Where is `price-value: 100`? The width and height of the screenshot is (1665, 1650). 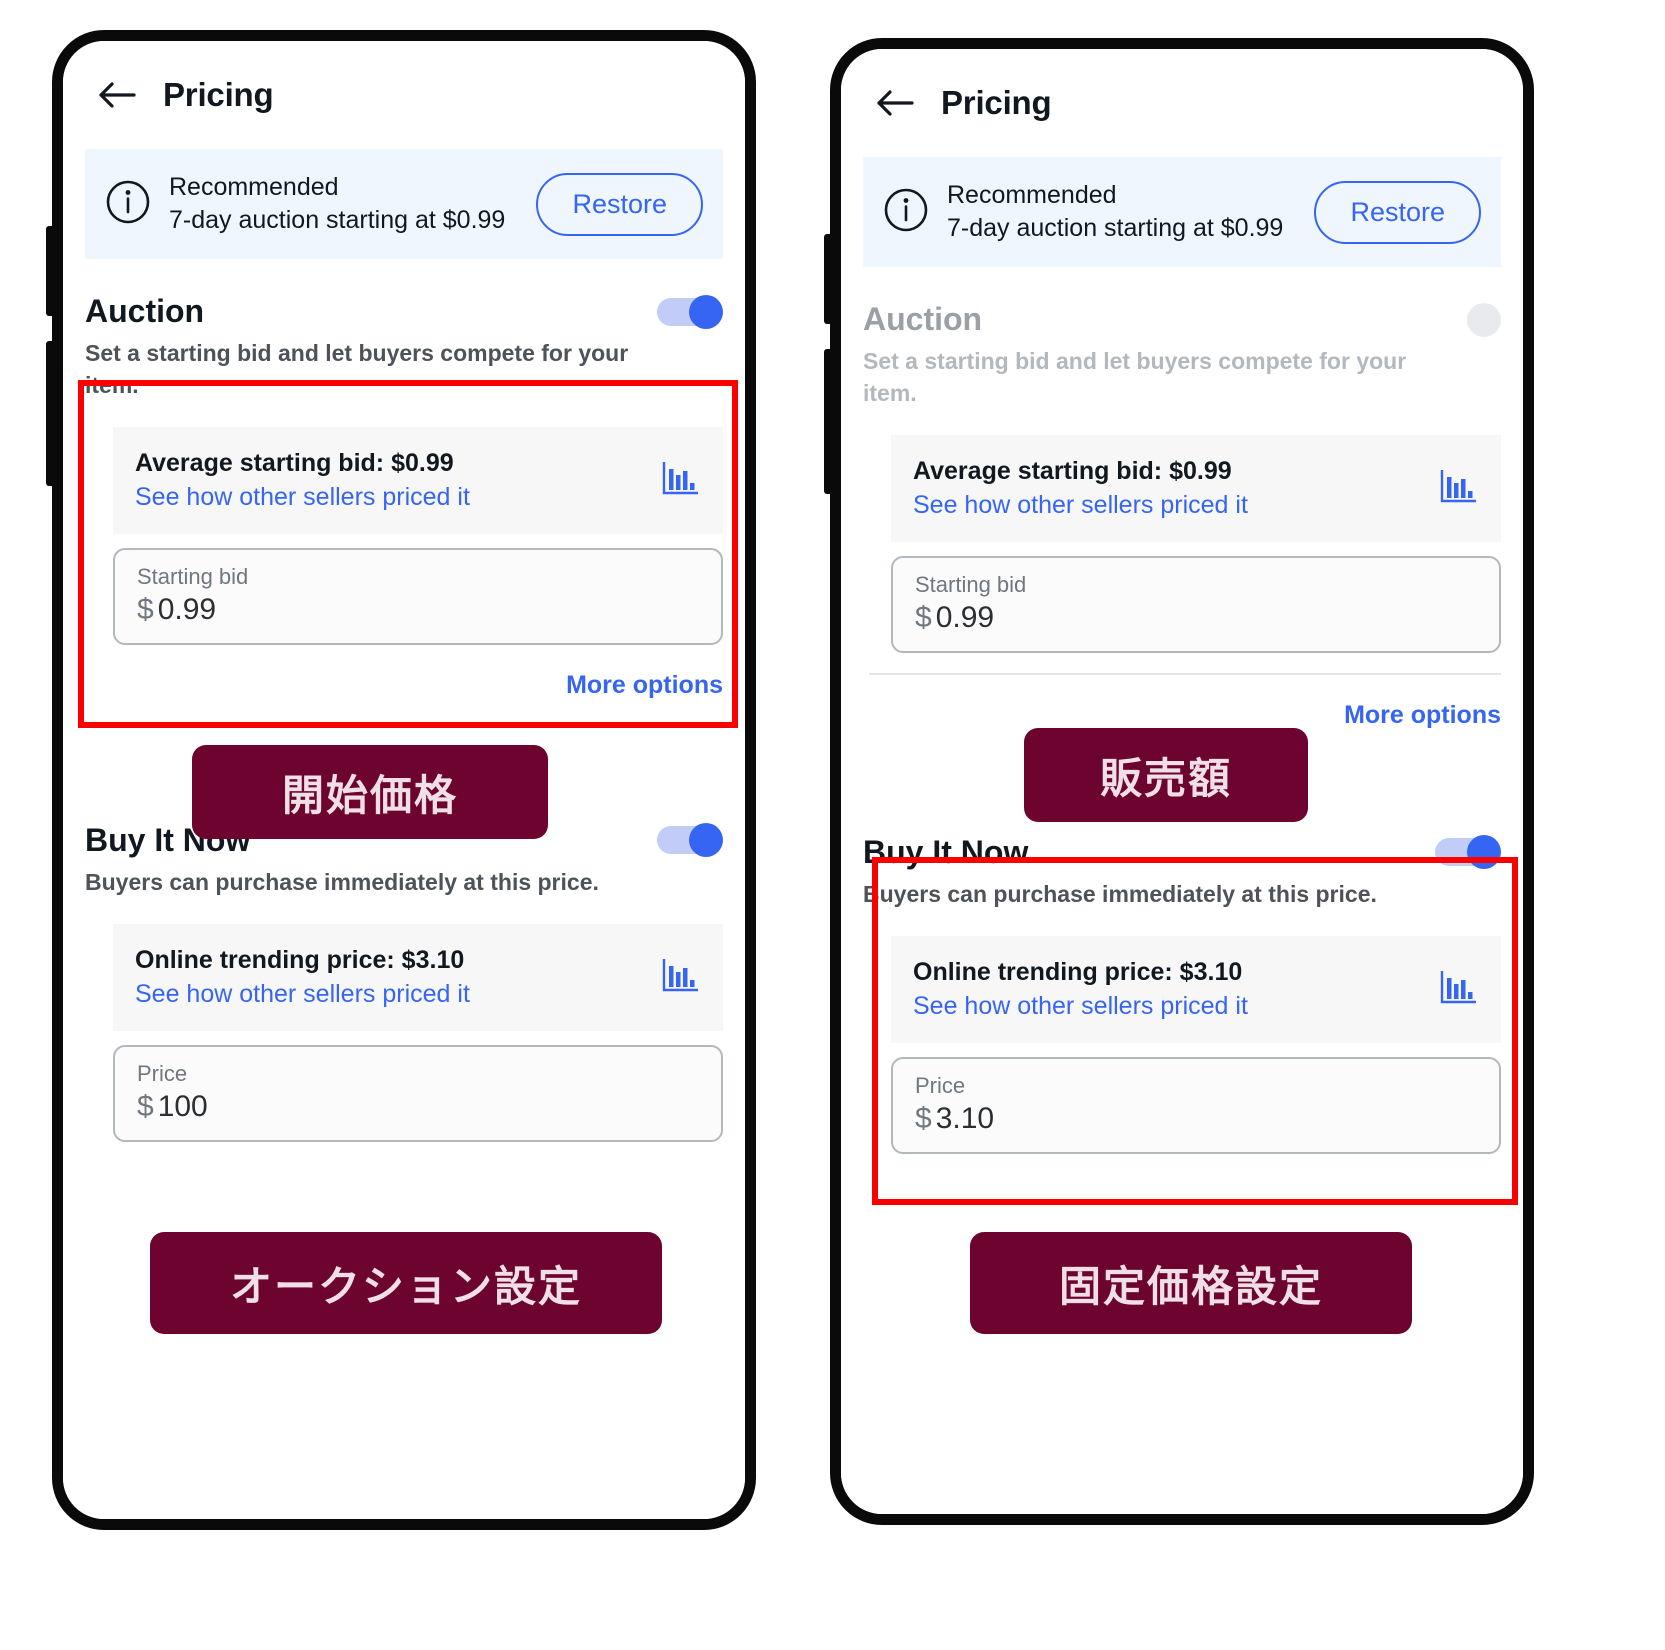 price-value: 100 is located at coordinates (182, 1106).